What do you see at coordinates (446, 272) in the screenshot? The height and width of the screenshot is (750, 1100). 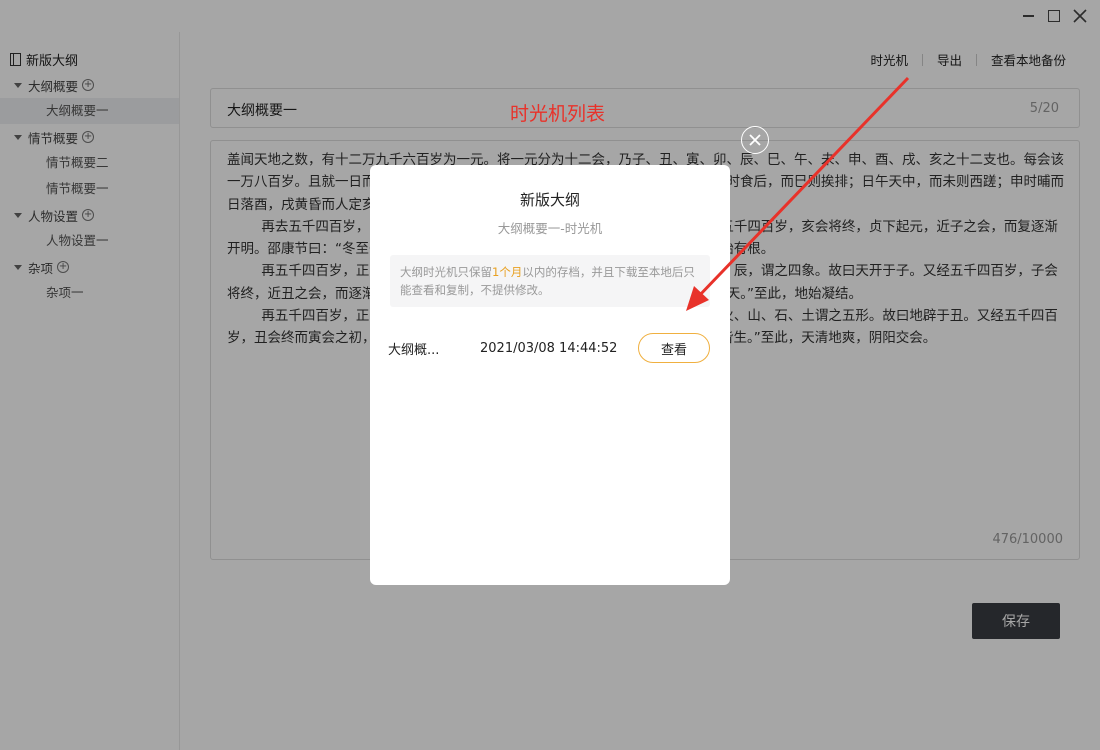 I see `notice-prefix: 大纲时光机只保留` at bounding box center [446, 272].